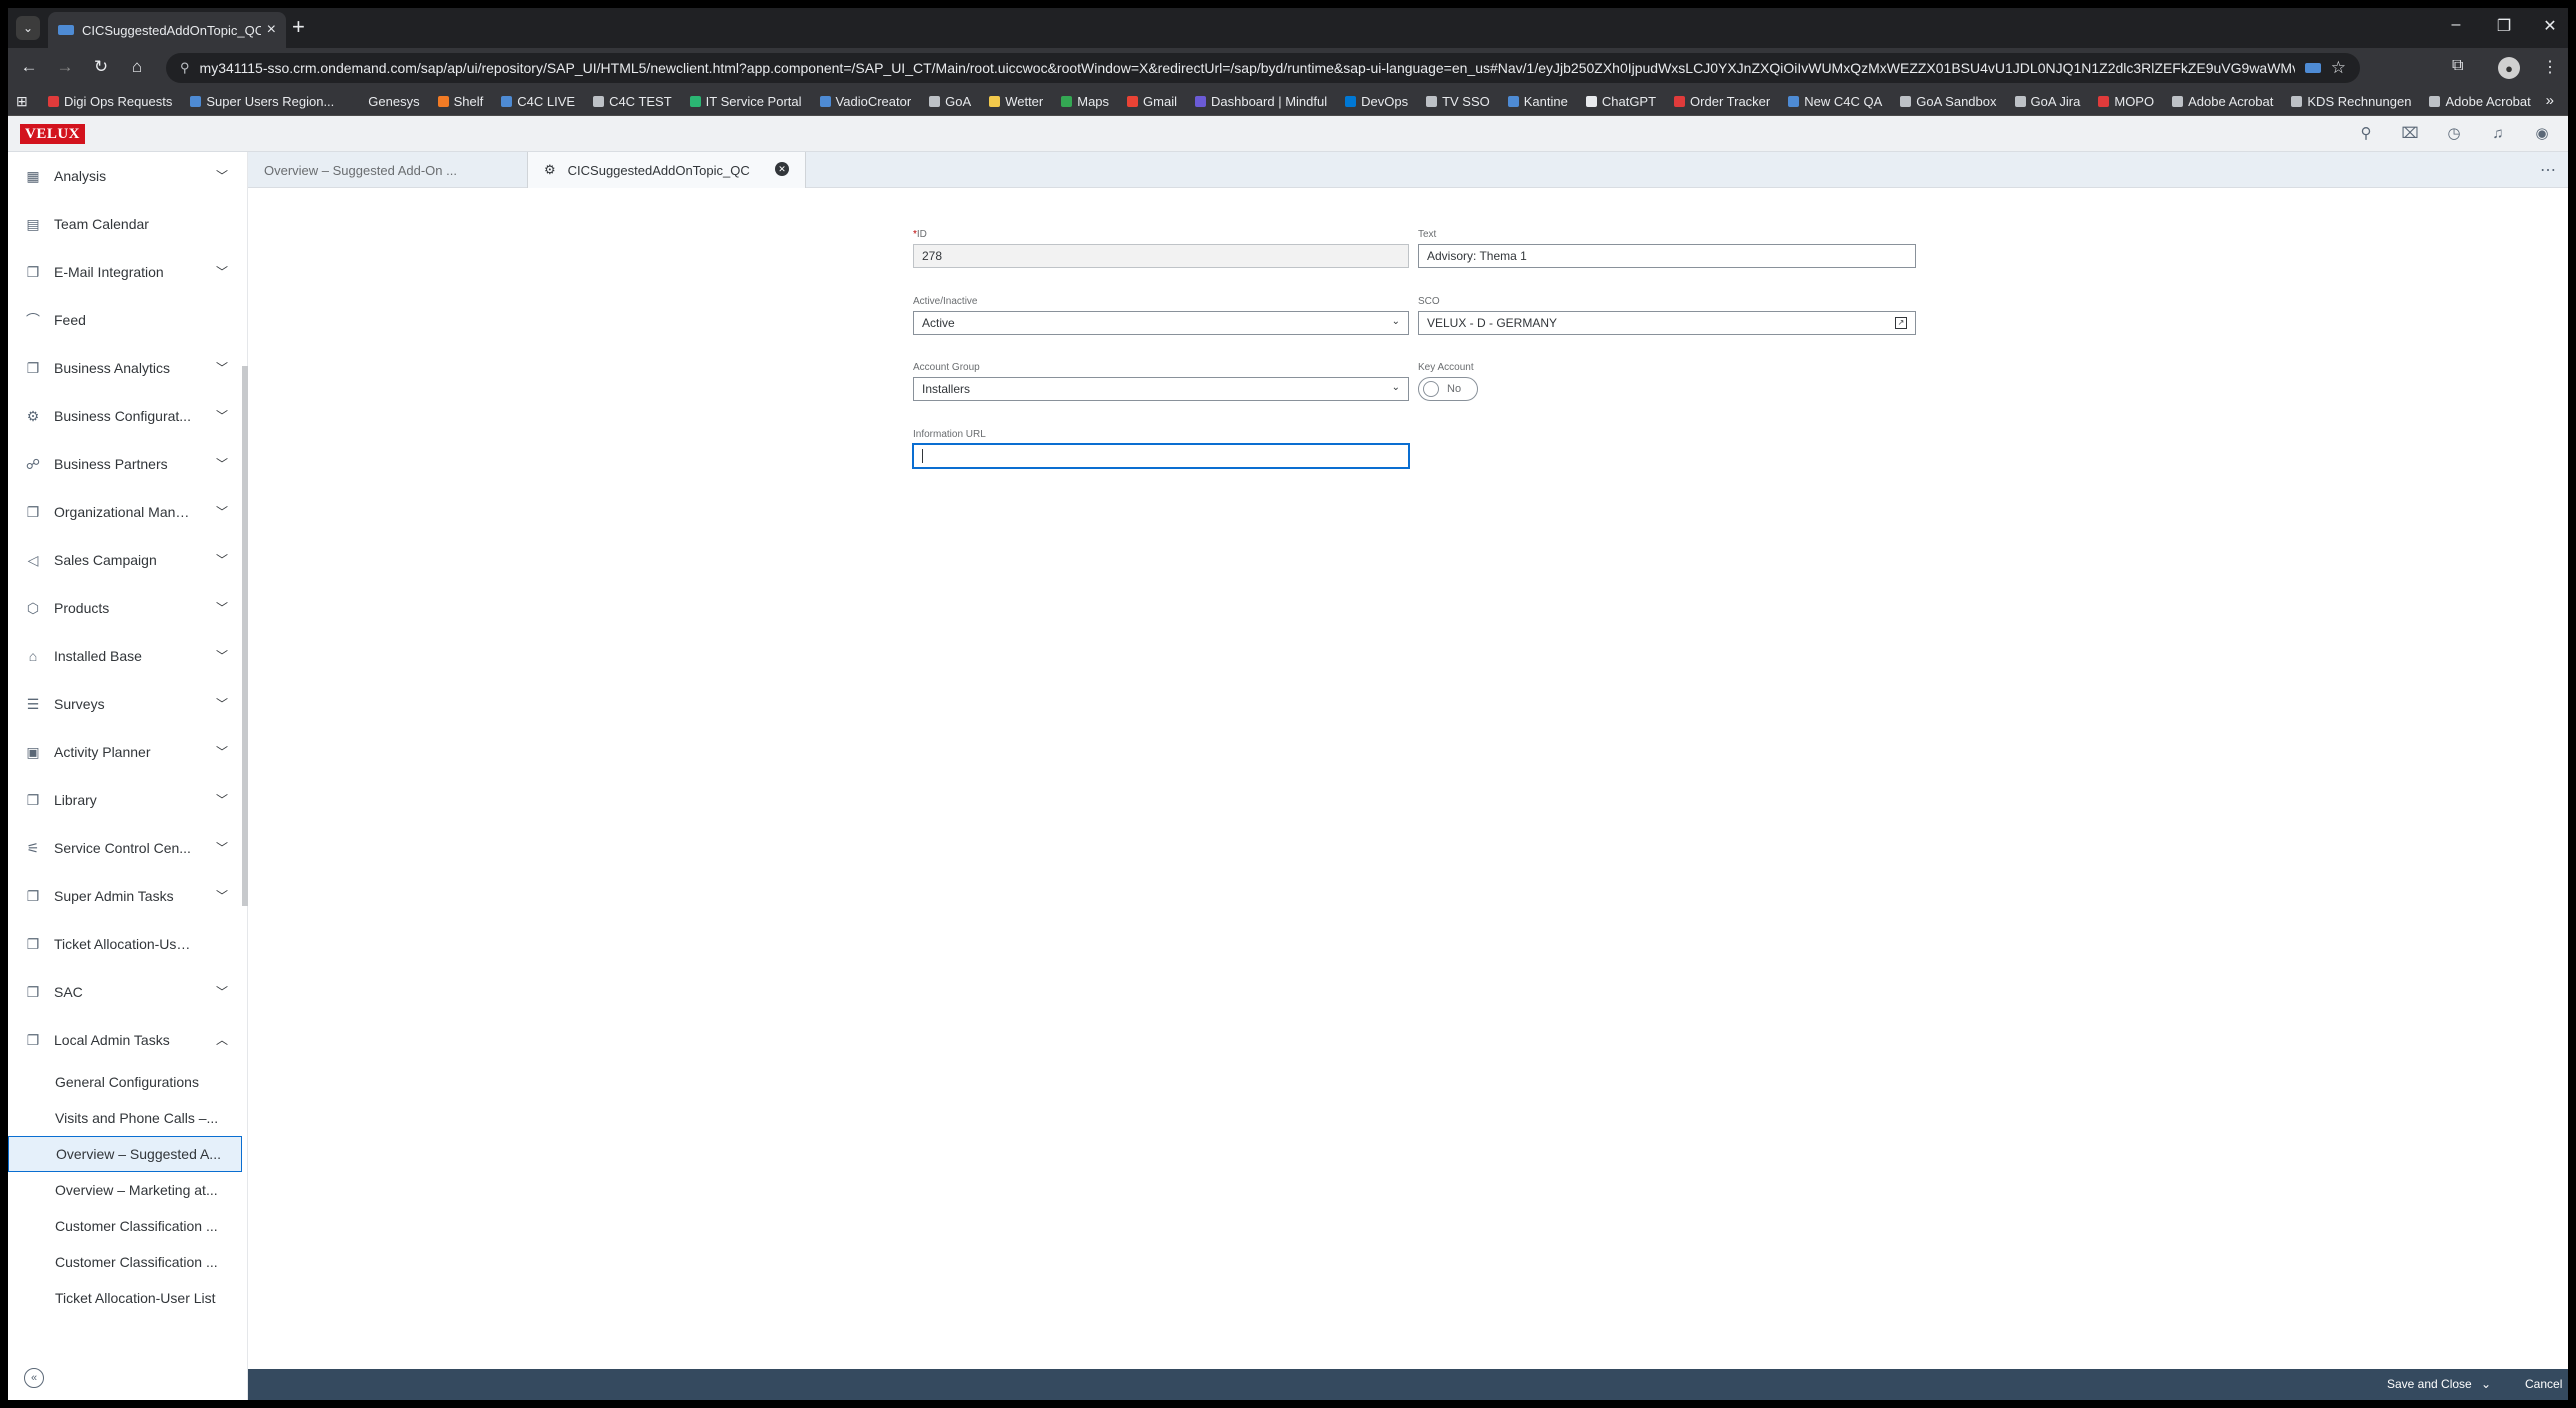 This screenshot has height=1408, width=2576. Describe the element at coordinates (125, 1082) in the screenshot. I see `sidebar-subitem: General Configurations` at that location.